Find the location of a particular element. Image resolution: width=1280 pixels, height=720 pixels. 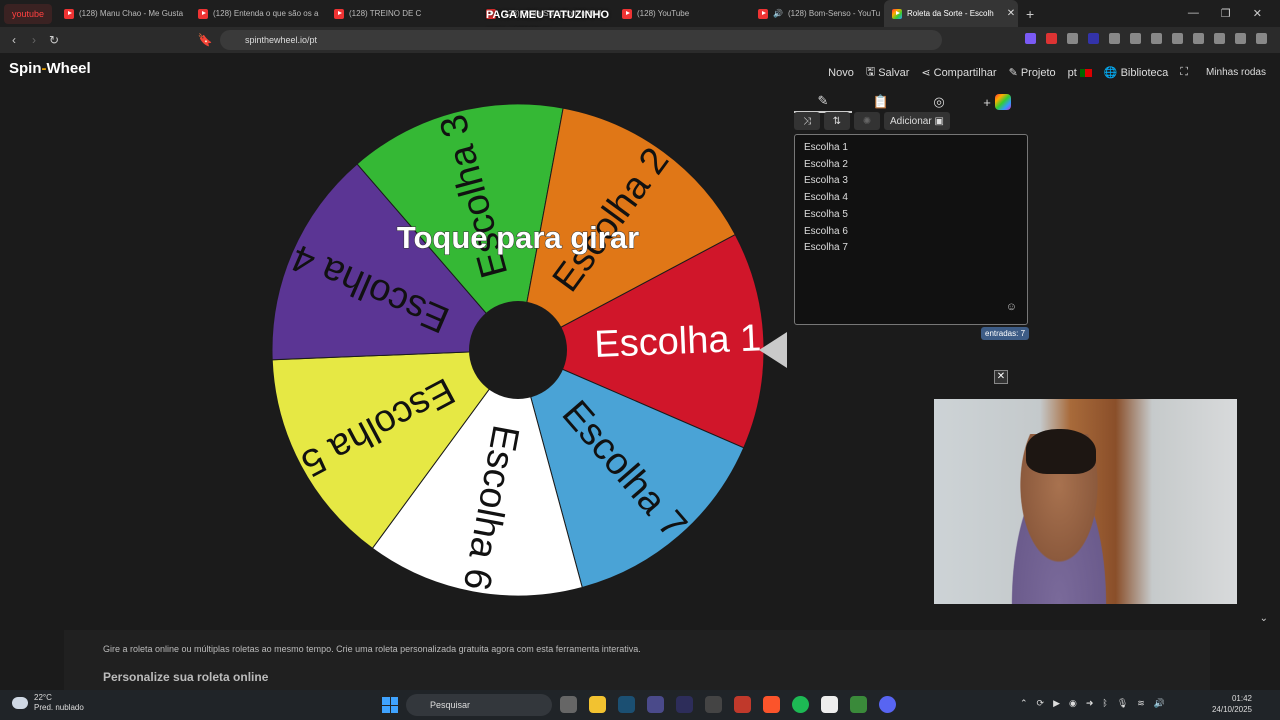

shuffle-icon: ⤨ is located at coordinates (807, 121).